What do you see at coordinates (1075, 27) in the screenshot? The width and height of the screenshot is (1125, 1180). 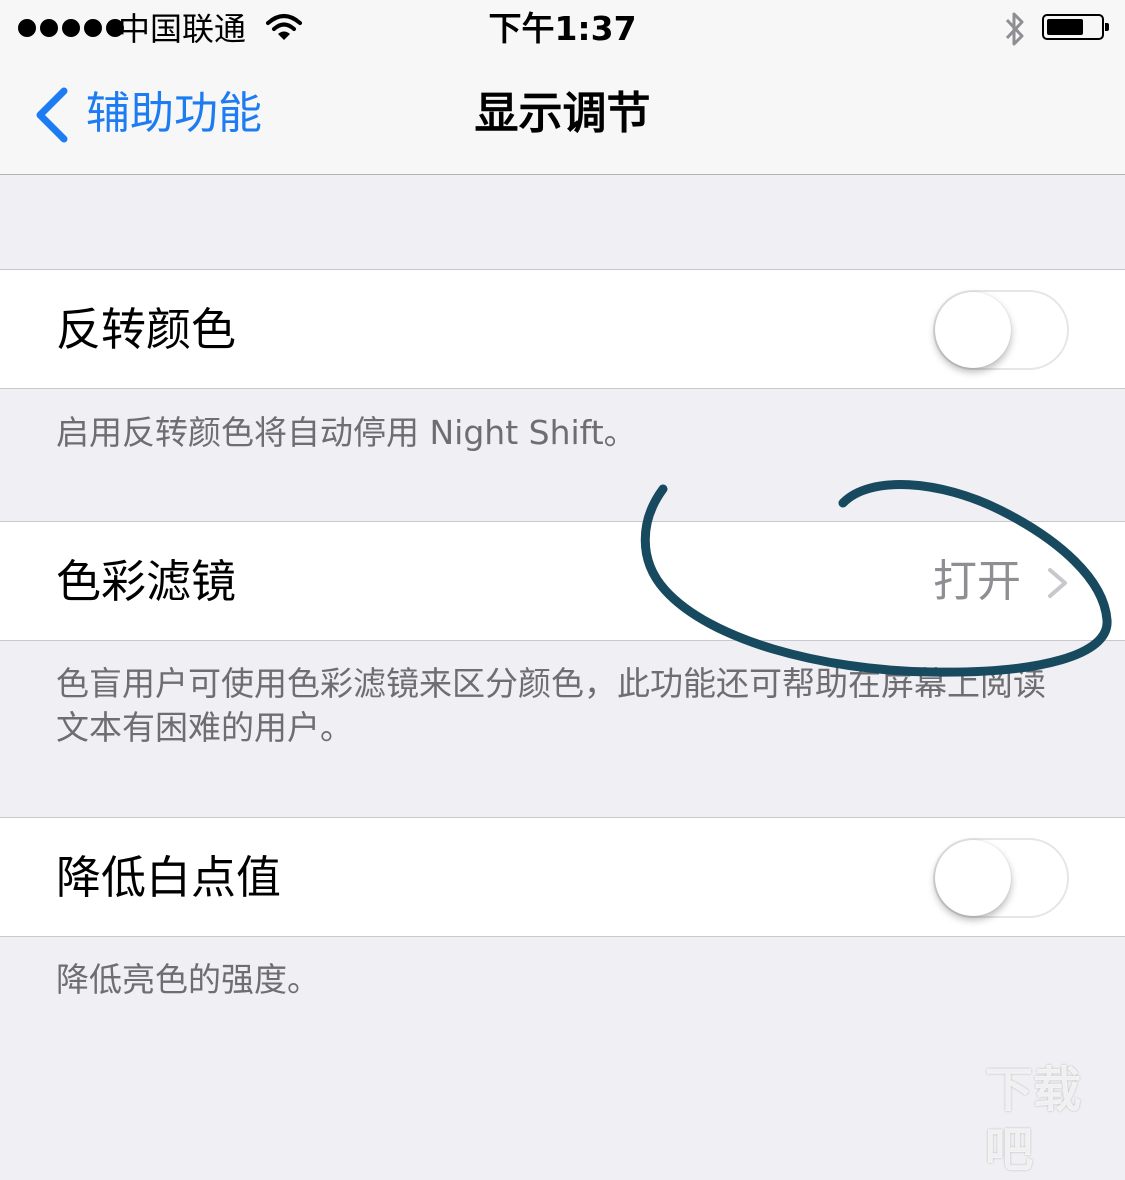 I see `battery-icon` at bounding box center [1075, 27].